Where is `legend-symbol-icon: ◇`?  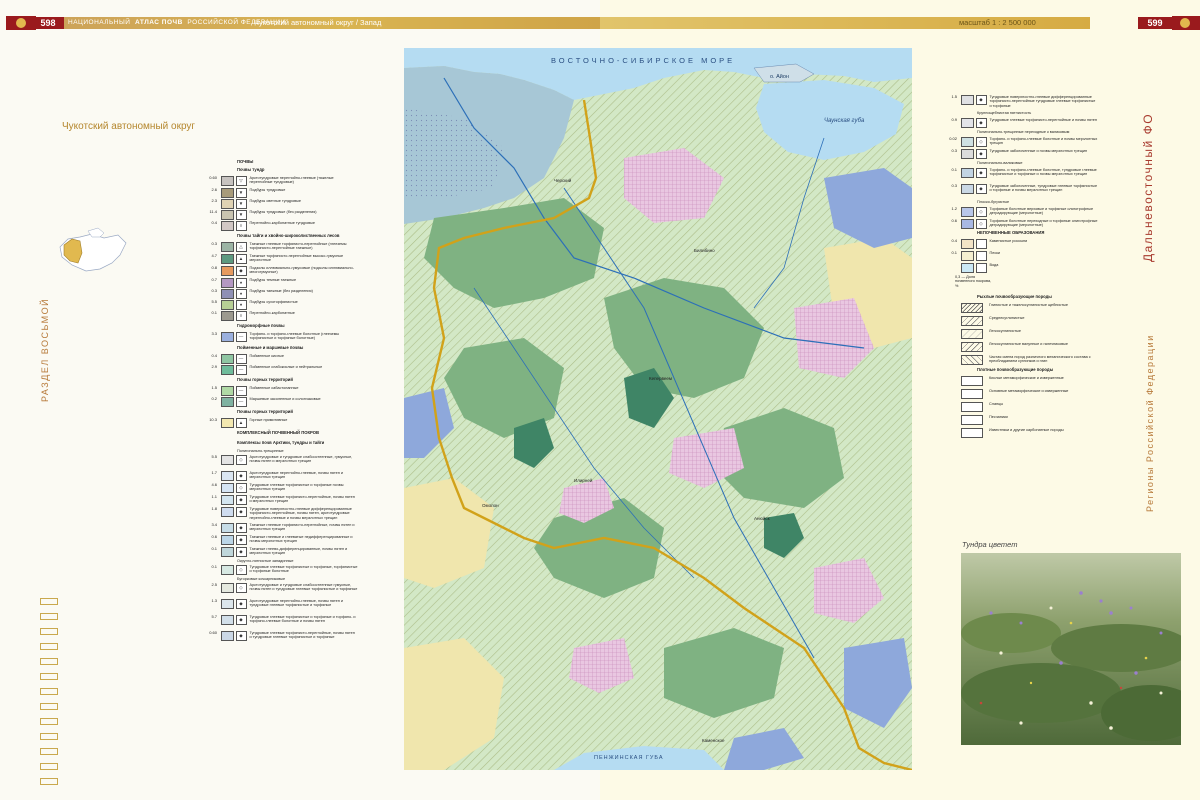 legend-symbol-icon: ◇ is located at coordinates (241, 570).